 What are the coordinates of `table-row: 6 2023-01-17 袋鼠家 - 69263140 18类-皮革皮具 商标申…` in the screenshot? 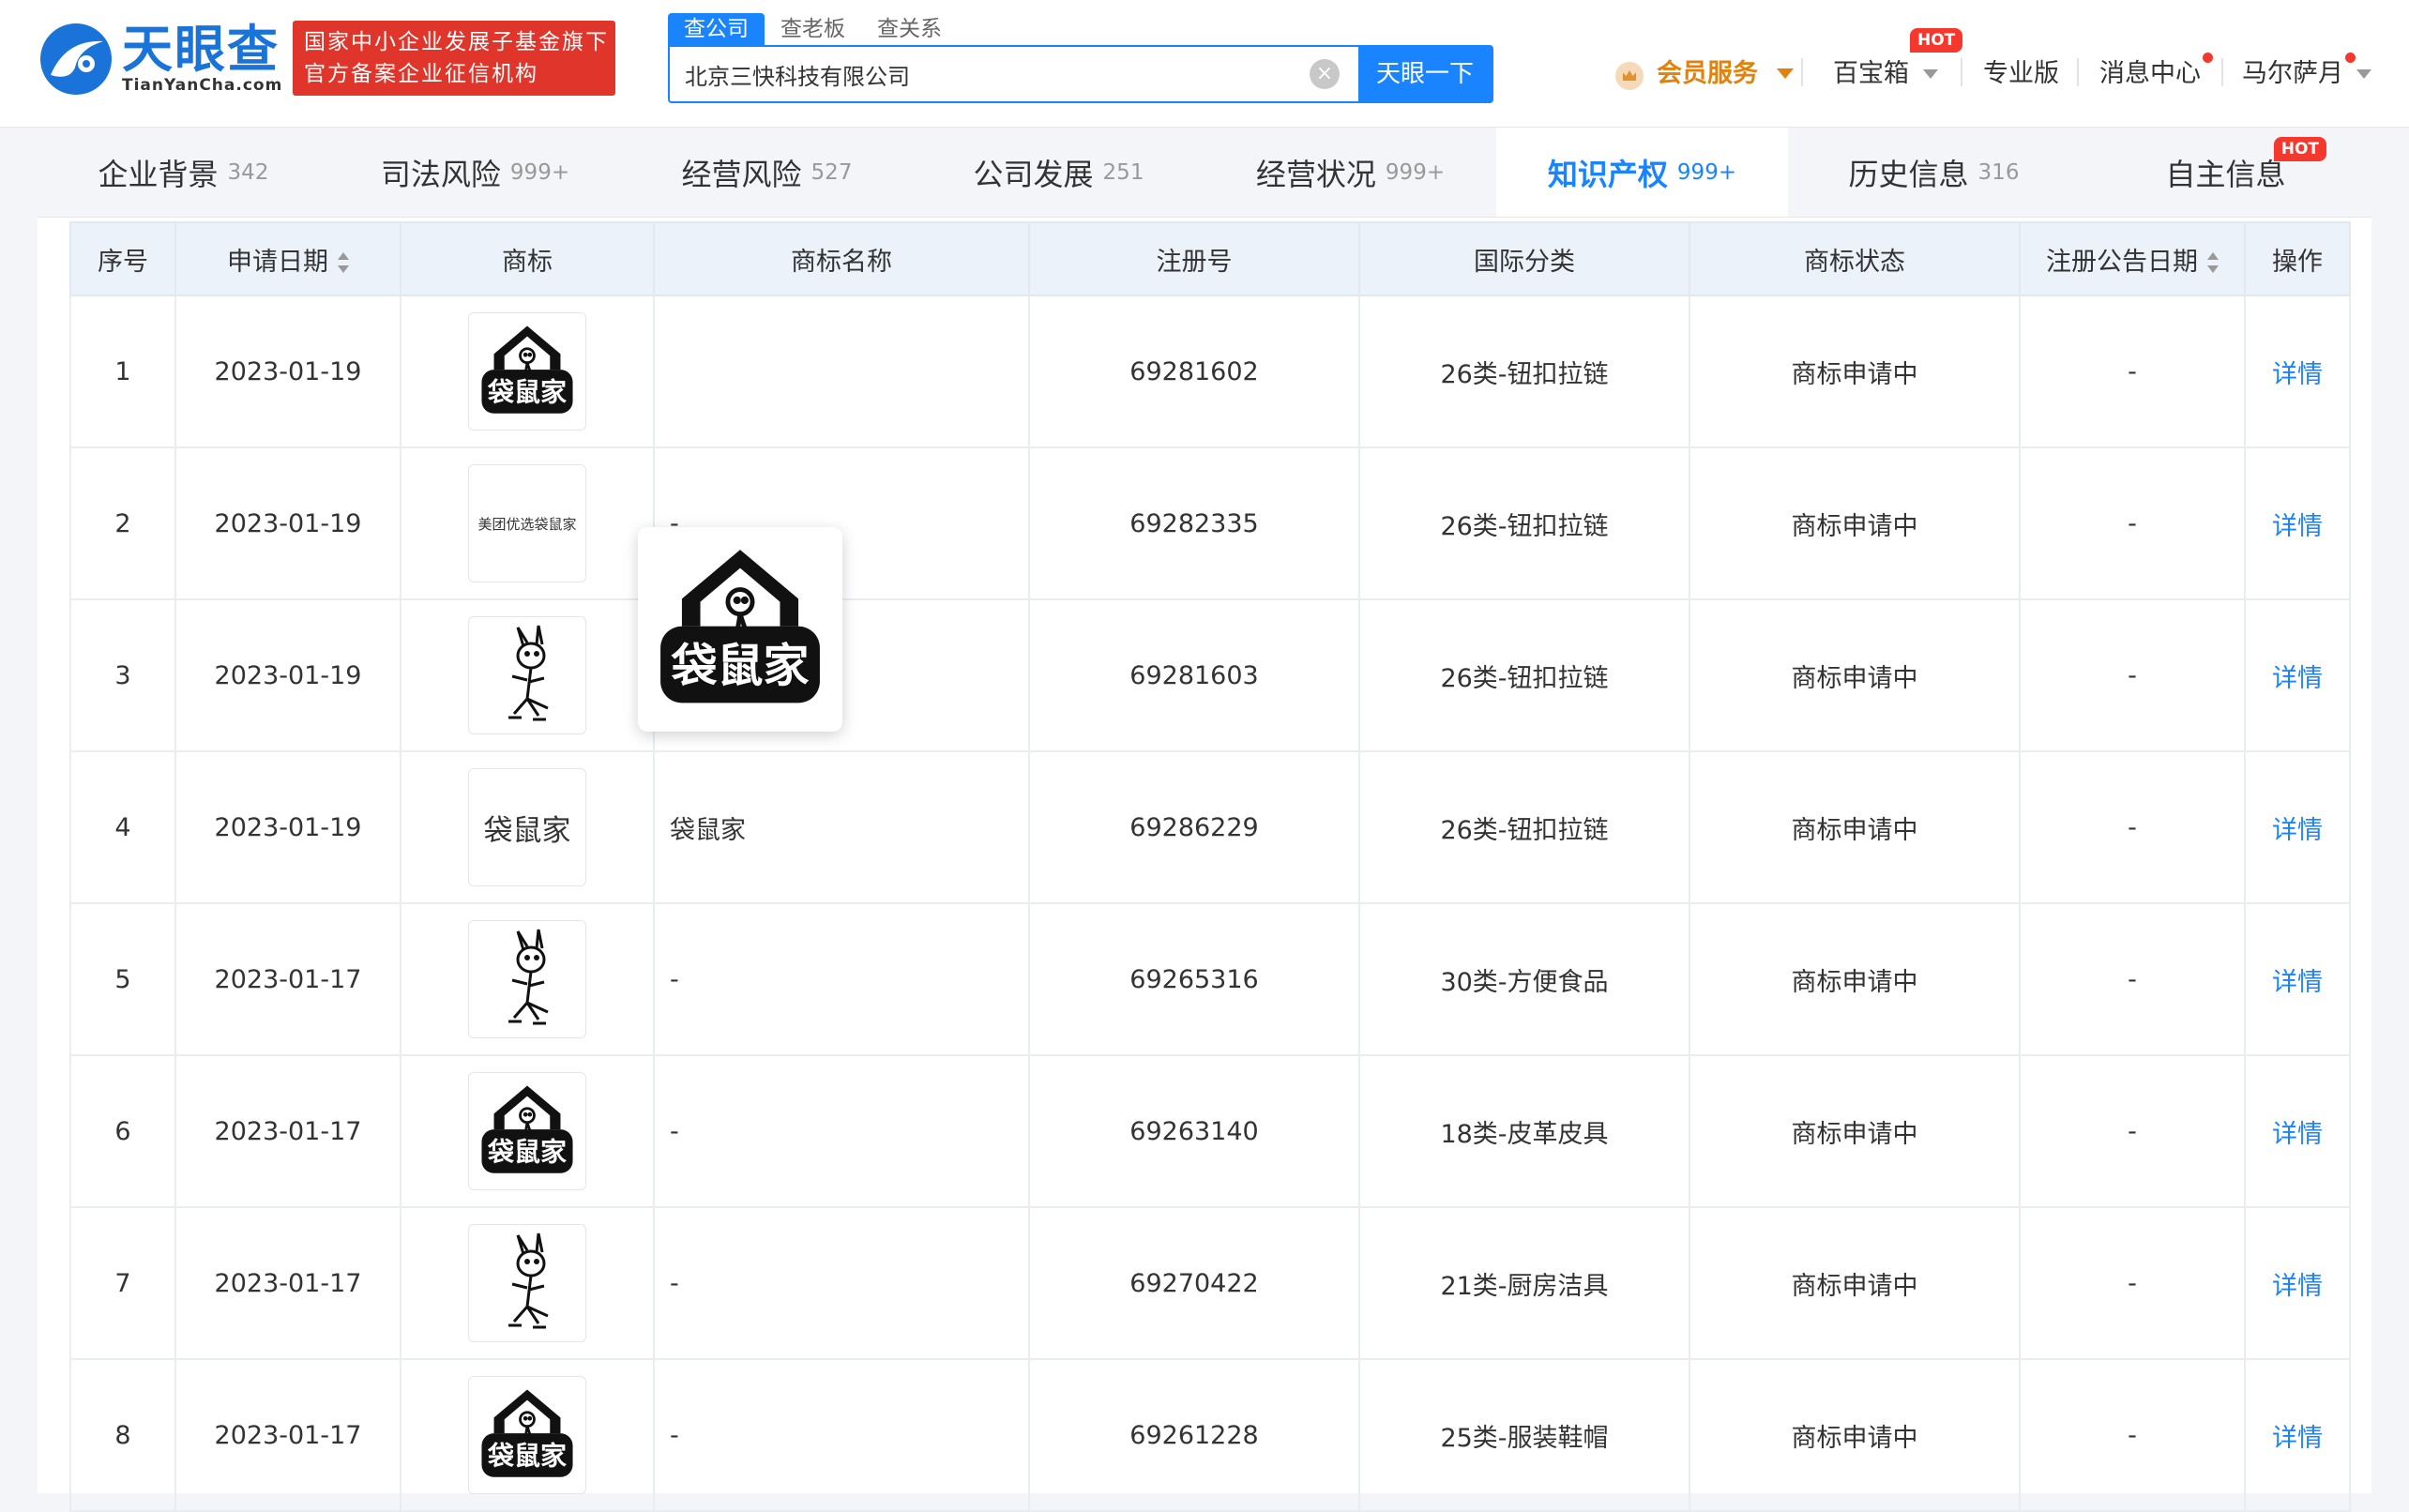 It's located at (1210, 1131).